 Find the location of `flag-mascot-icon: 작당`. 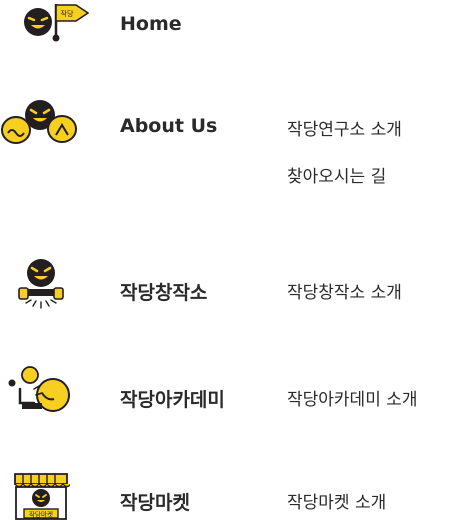

flag-mascot-icon: 작당 is located at coordinates (57, 23).